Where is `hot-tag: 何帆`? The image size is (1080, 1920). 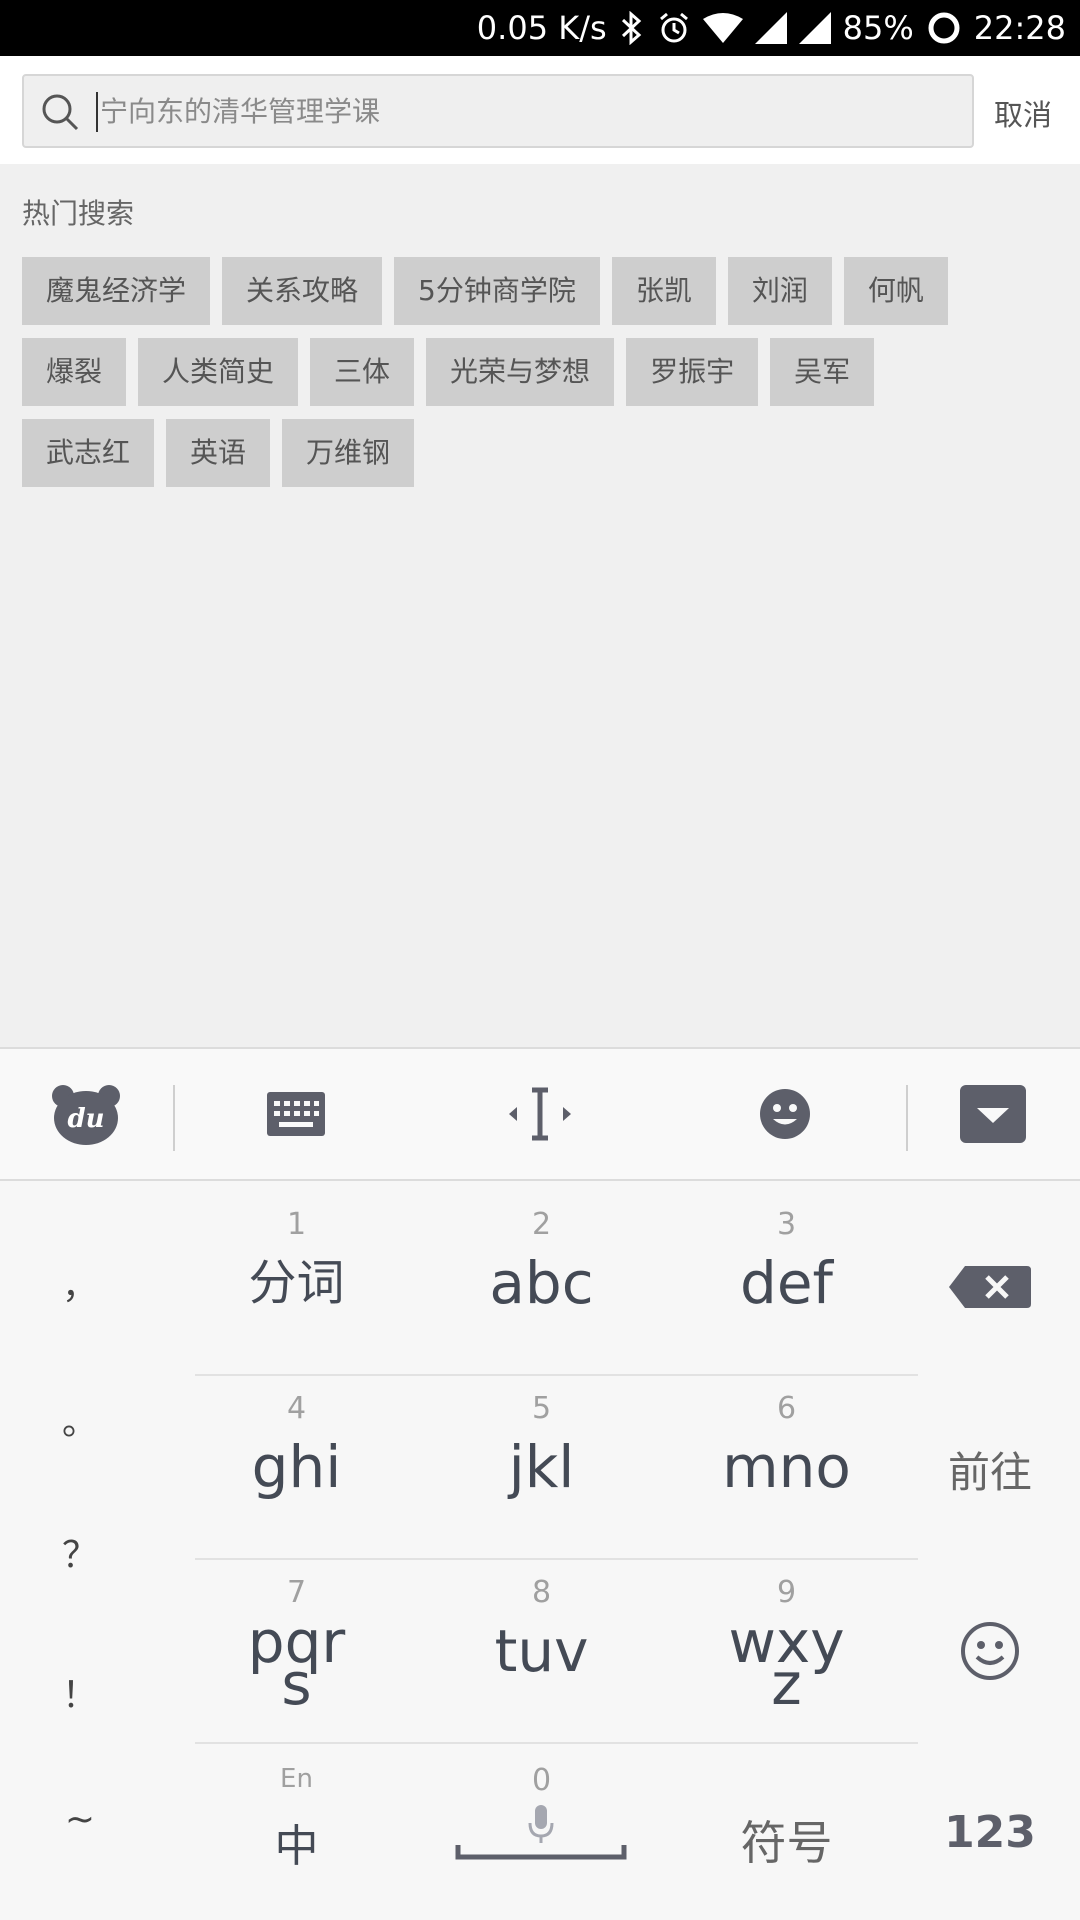 hot-tag: 何帆 is located at coordinates (895, 291).